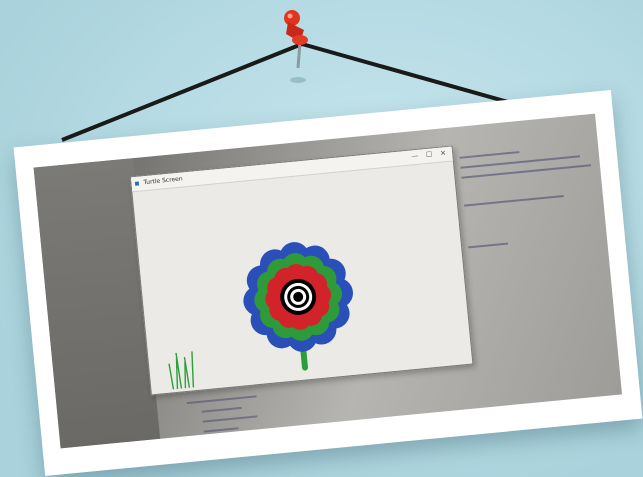 The image size is (643, 477). Describe the element at coordinates (163, 181) in the screenshot. I see `window-title: Turtle Screen` at that location.